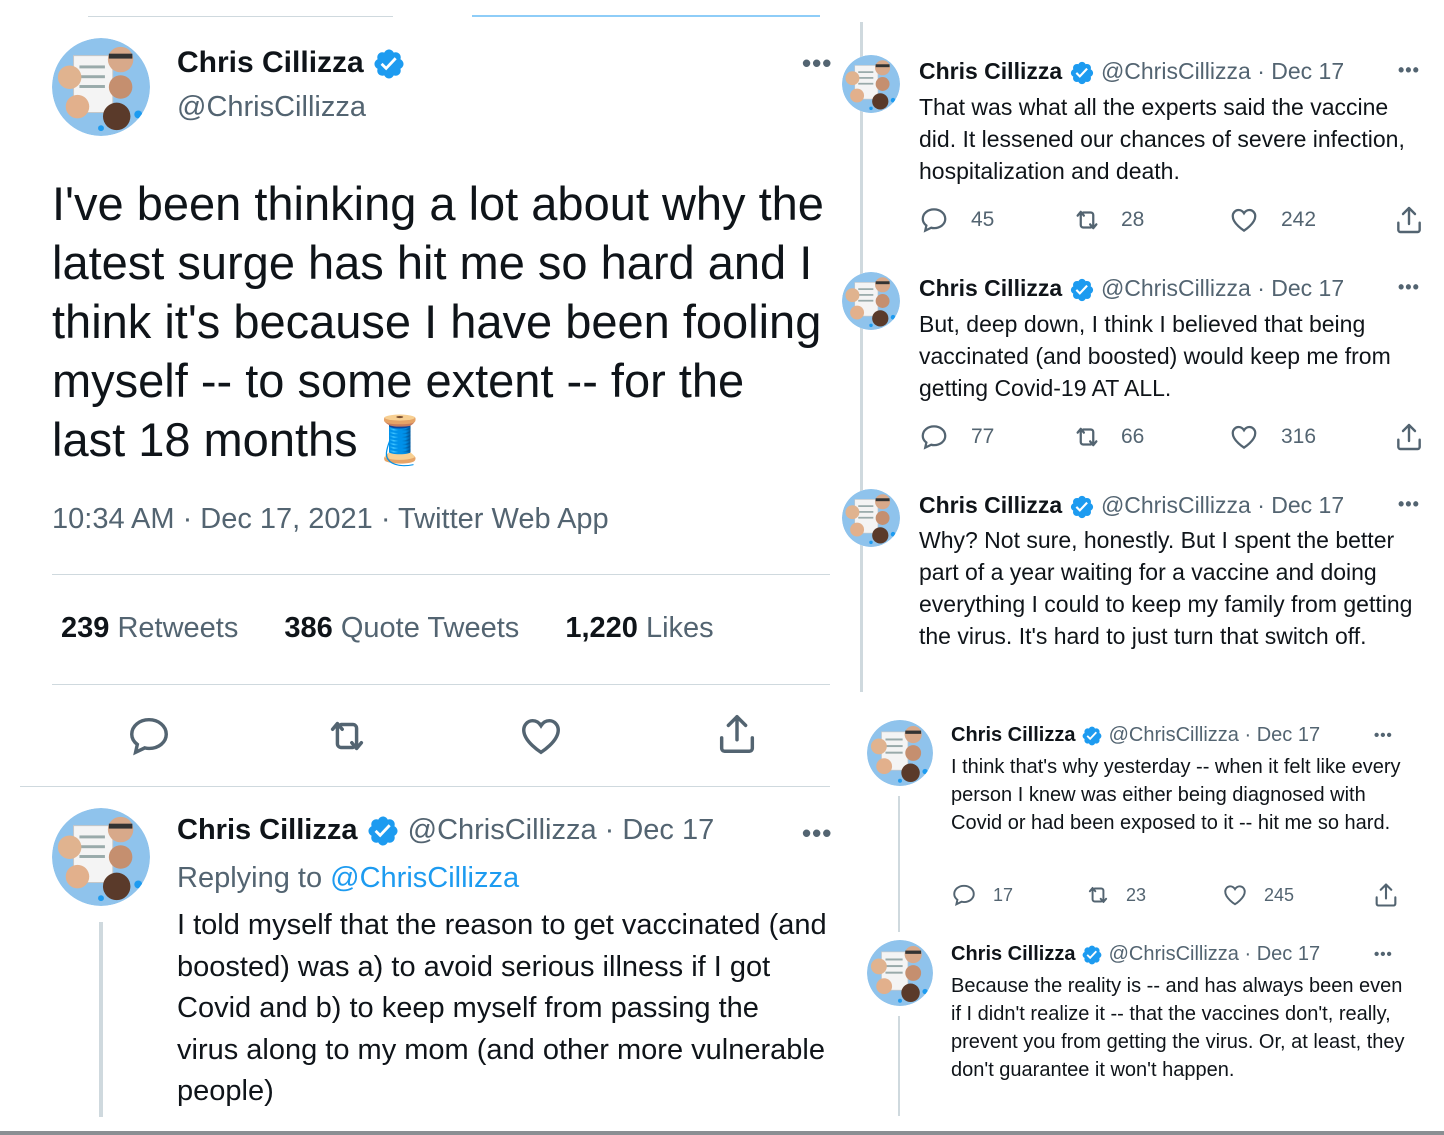  Describe the element at coordinates (1279, 894) in the screenshot. I see `like-count: 245` at that location.